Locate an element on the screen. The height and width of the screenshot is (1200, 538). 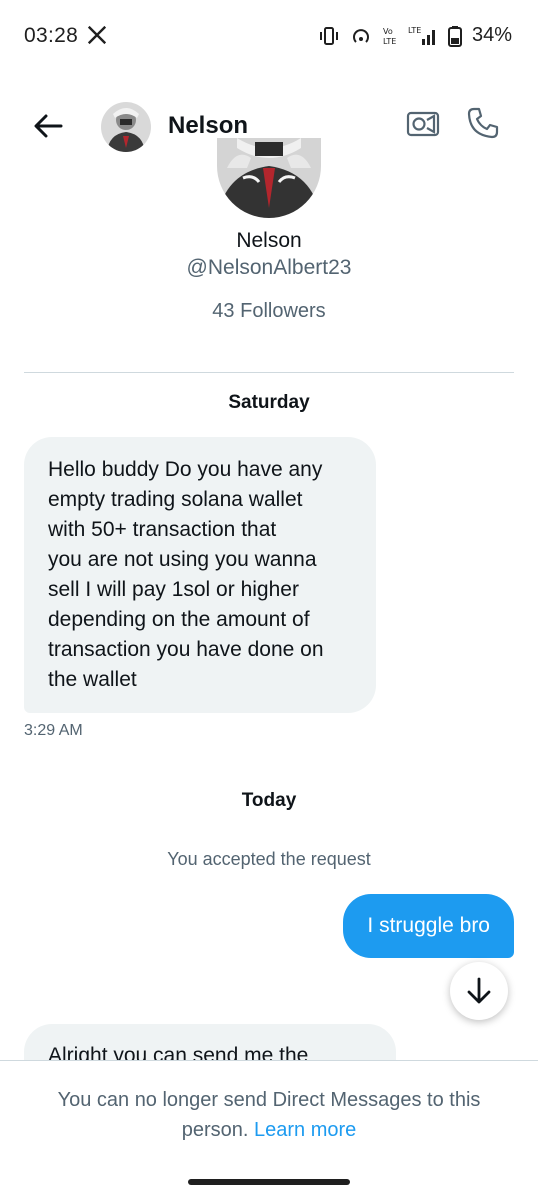
message-line: depending on the amount of is located at coordinates (179, 619).